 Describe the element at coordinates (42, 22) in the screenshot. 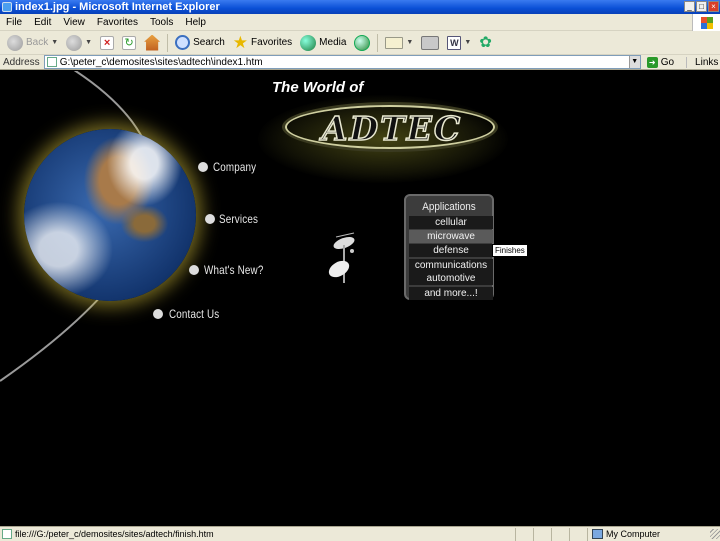

I see `menu-edit: Edit` at that location.